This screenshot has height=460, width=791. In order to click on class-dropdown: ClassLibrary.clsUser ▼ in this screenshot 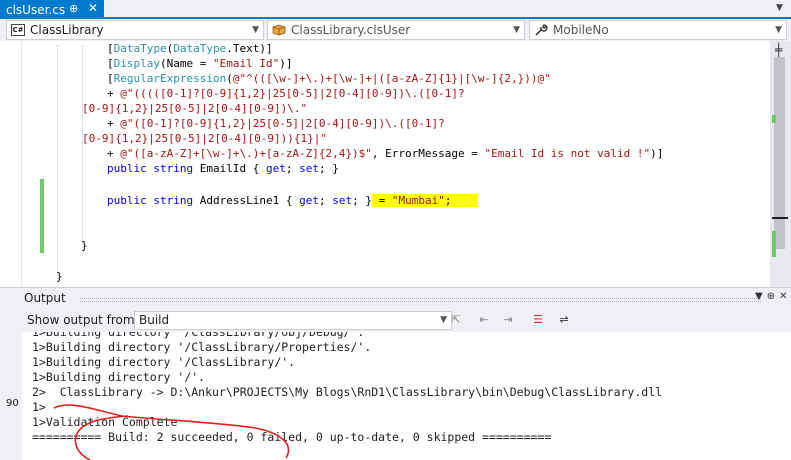, I will do `click(396, 30)`.